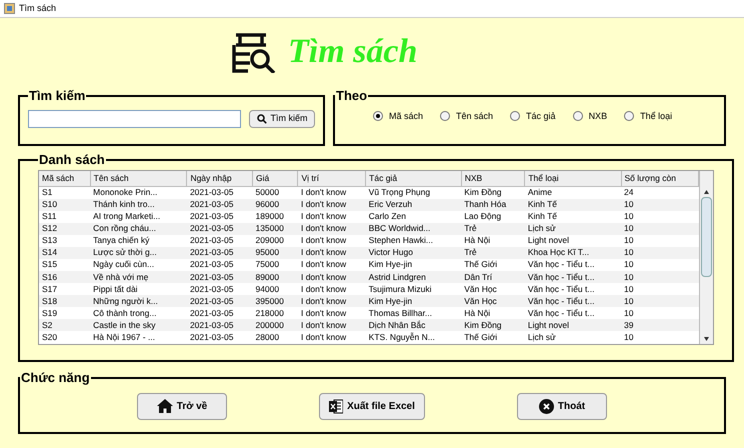 This screenshot has height=448, width=744. What do you see at coordinates (467, 116) in the screenshot?
I see `radio-option: Tên sách` at bounding box center [467, 116].